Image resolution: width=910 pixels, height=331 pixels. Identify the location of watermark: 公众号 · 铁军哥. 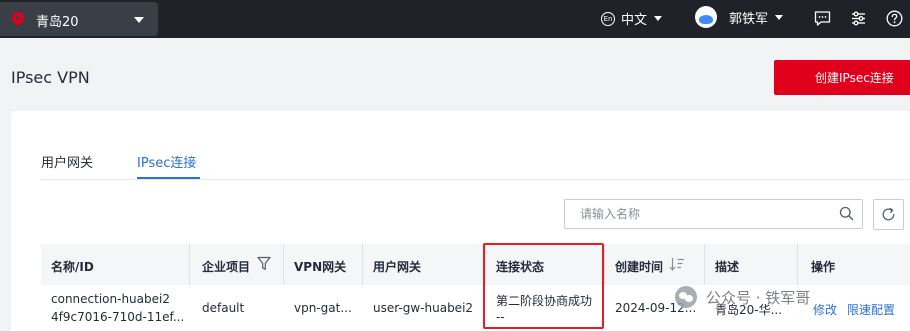
(742, 297).